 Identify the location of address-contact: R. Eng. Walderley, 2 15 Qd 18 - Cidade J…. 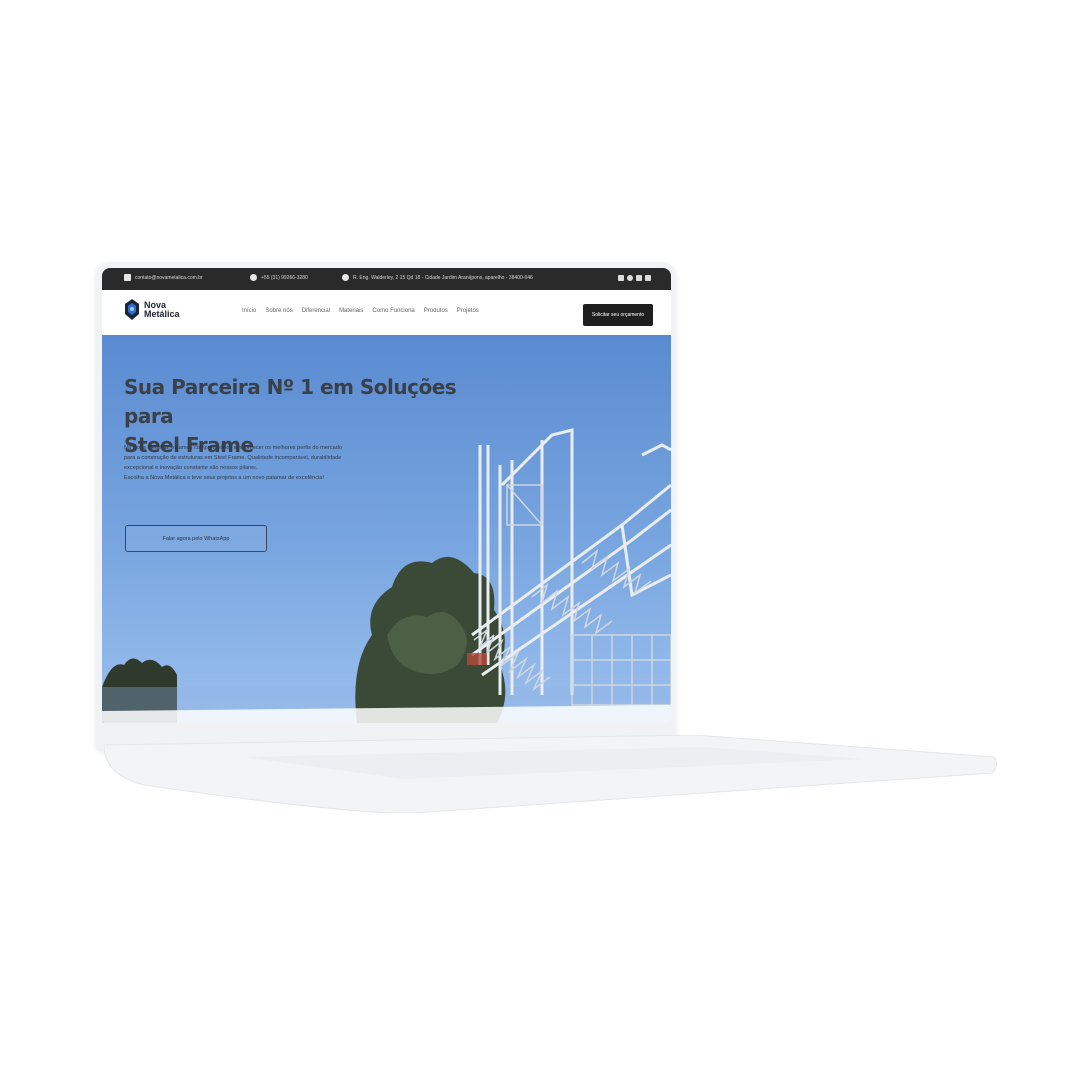
(437, 277).